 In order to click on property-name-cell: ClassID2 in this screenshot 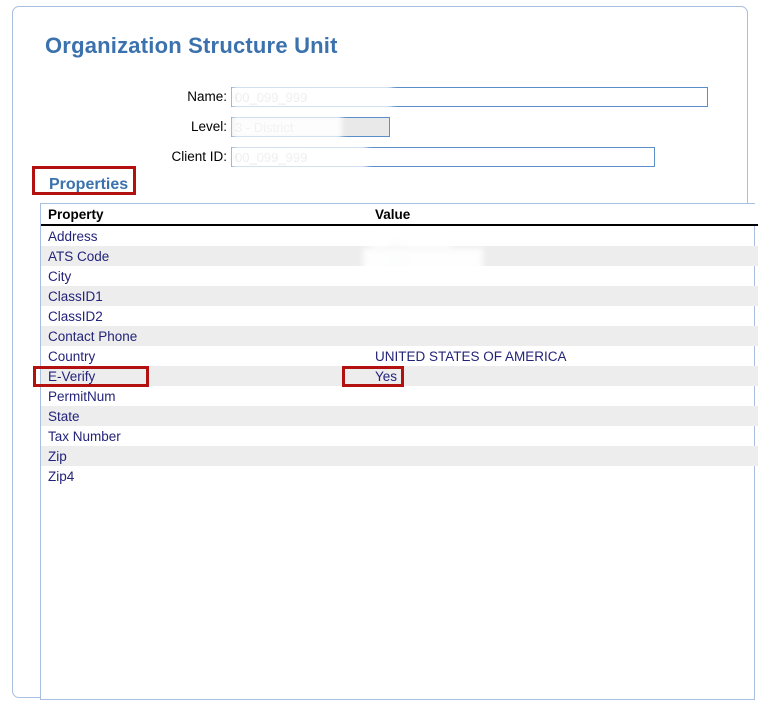, I will do `click(75, 316)`.